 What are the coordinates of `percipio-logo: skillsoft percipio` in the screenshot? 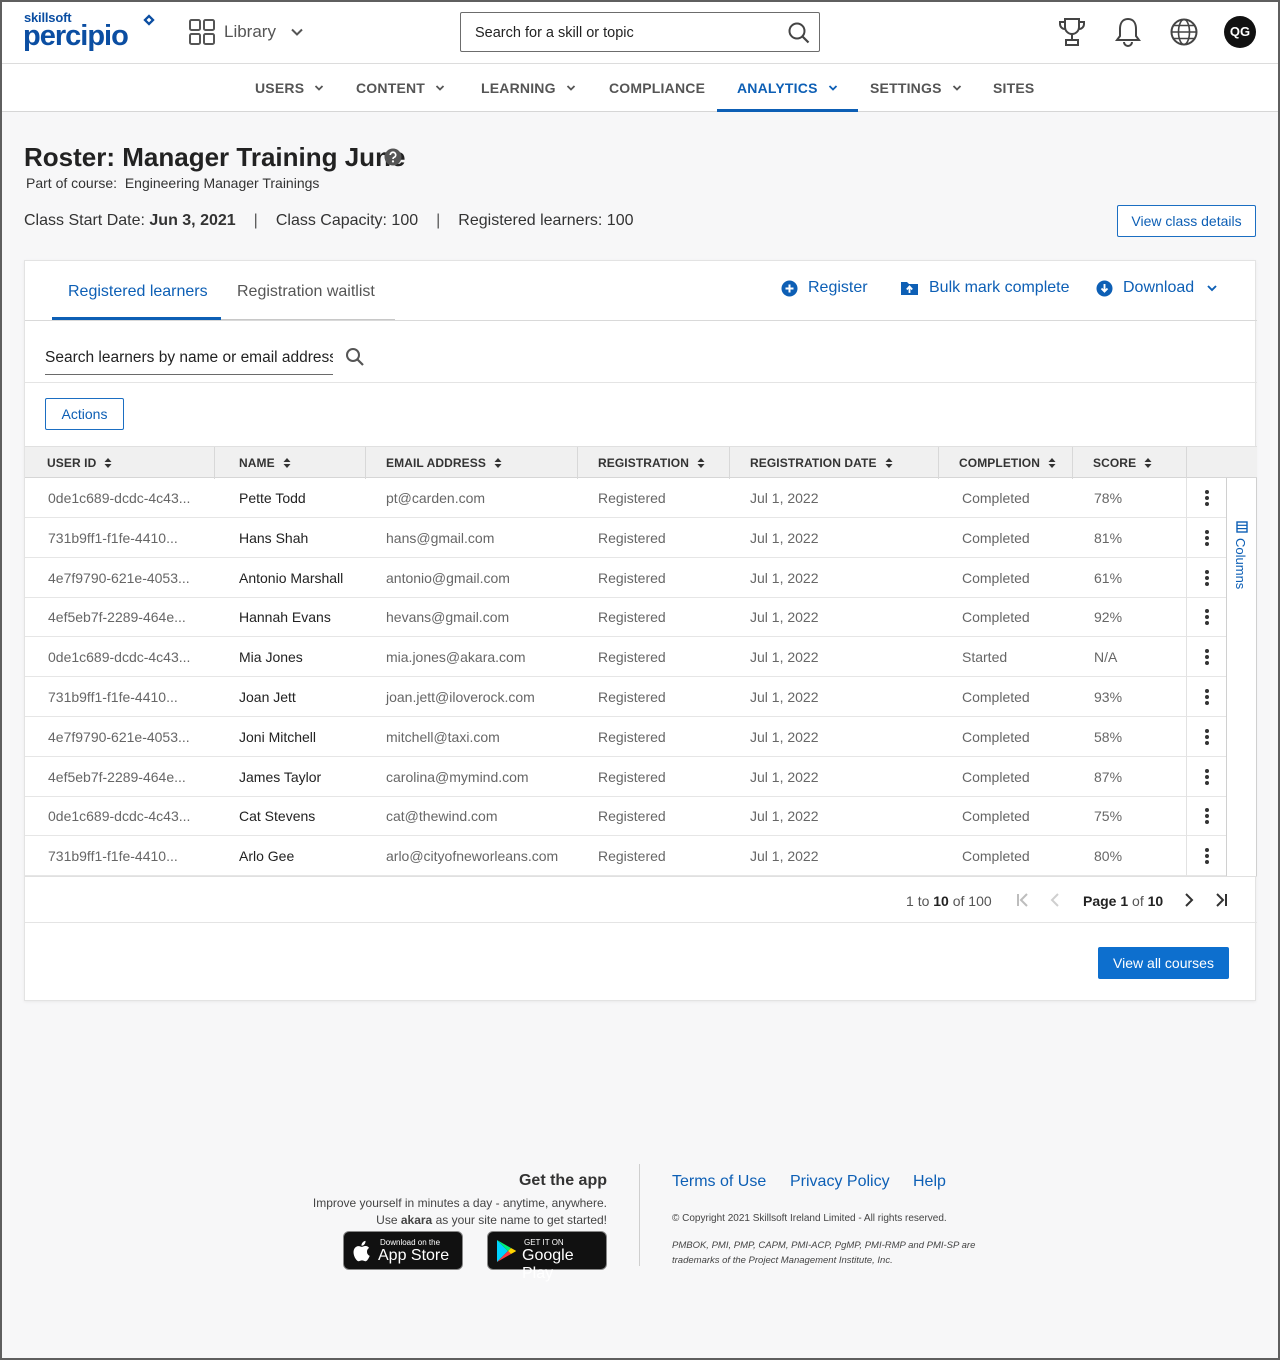 It's located at (93, 33).